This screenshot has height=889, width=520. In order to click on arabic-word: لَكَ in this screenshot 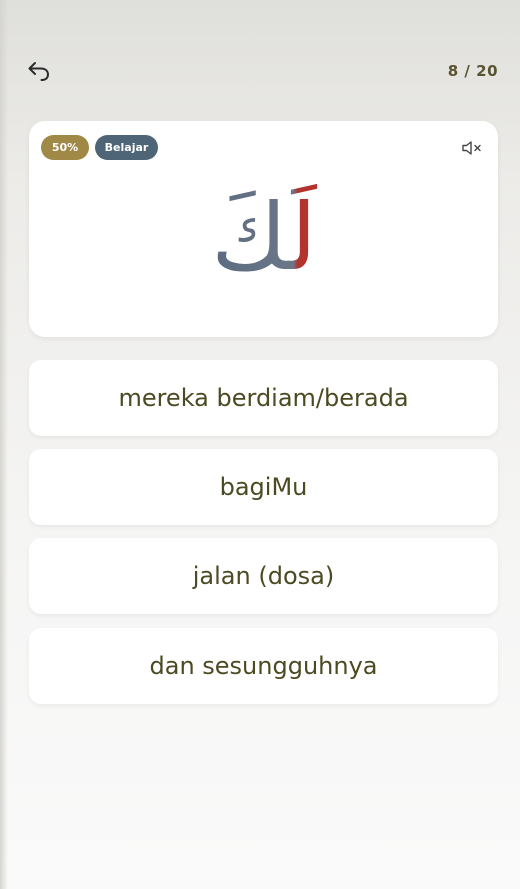, I will do `click(263, 232)`.